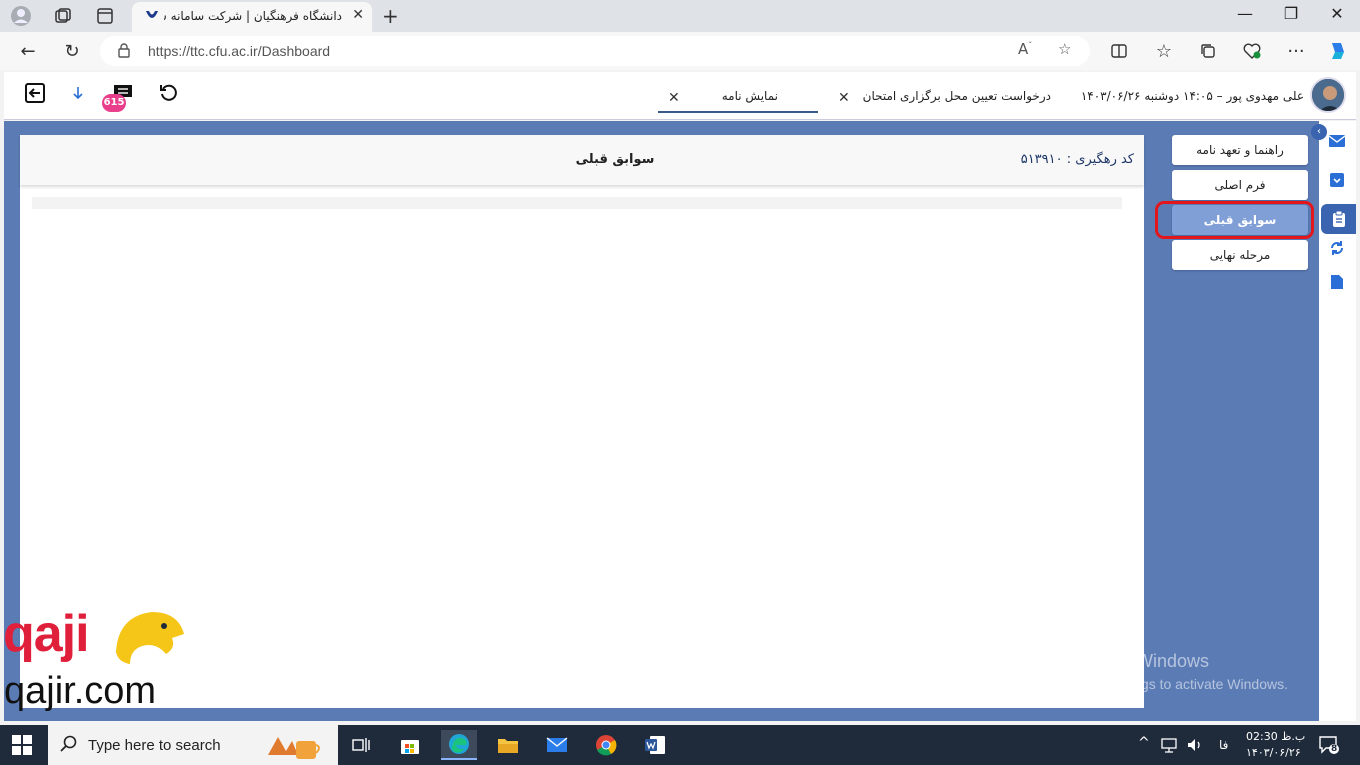 The height and width of the screenshot is (765, 1360). What do you see at coordinates (1077, 159) in the screenshot?
I see `tracking-code: کد رهگیری : ۵۱۳۹۱۰` at bounding box center [1077, 159].